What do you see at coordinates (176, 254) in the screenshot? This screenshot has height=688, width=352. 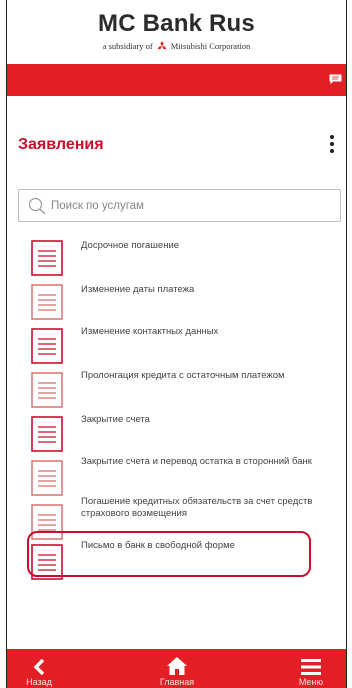 I see `list-item: Досрочное погашение` at bounding box center [176, 254].